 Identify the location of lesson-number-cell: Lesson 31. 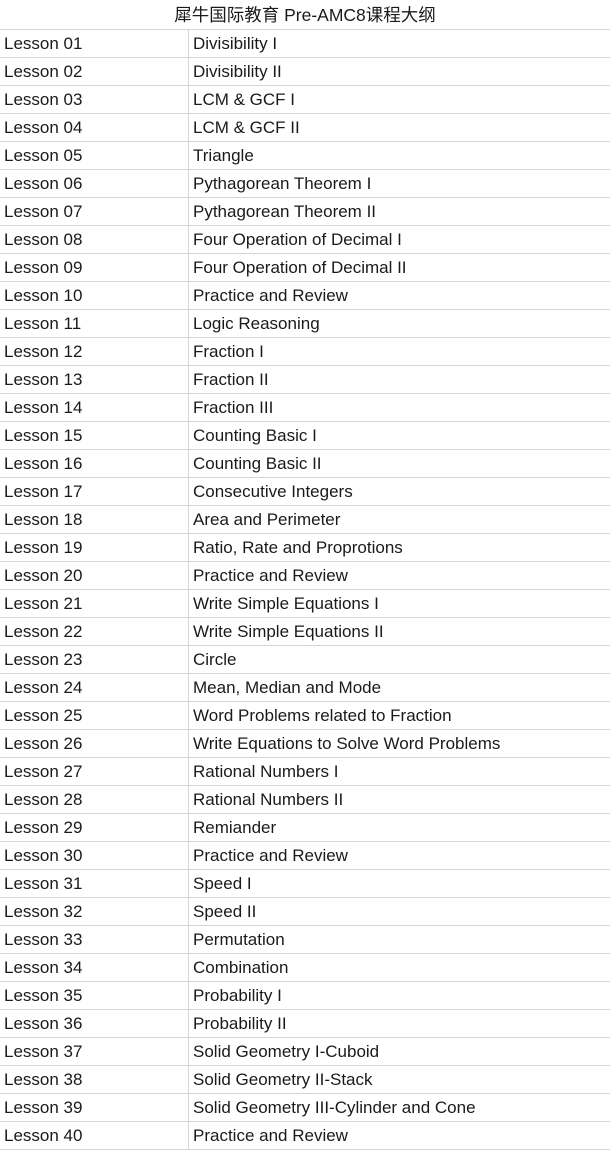
(94, 883).